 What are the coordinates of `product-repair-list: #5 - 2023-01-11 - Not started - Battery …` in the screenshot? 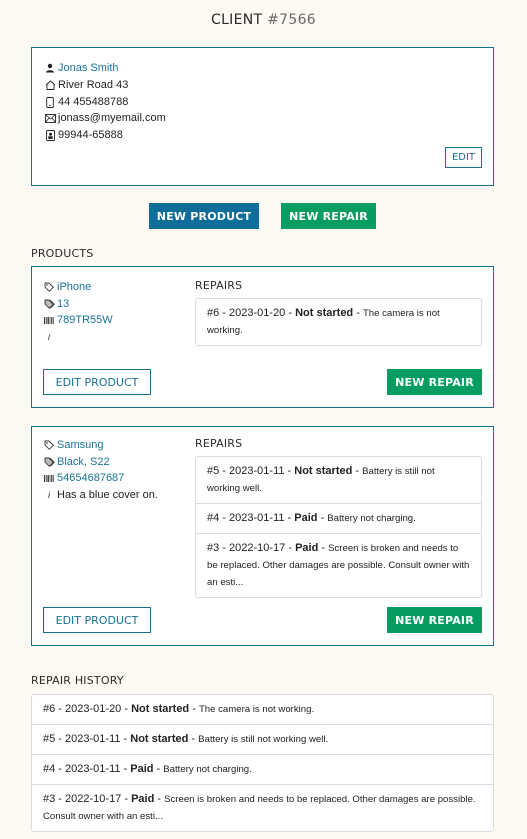 It's located at (338, 527).